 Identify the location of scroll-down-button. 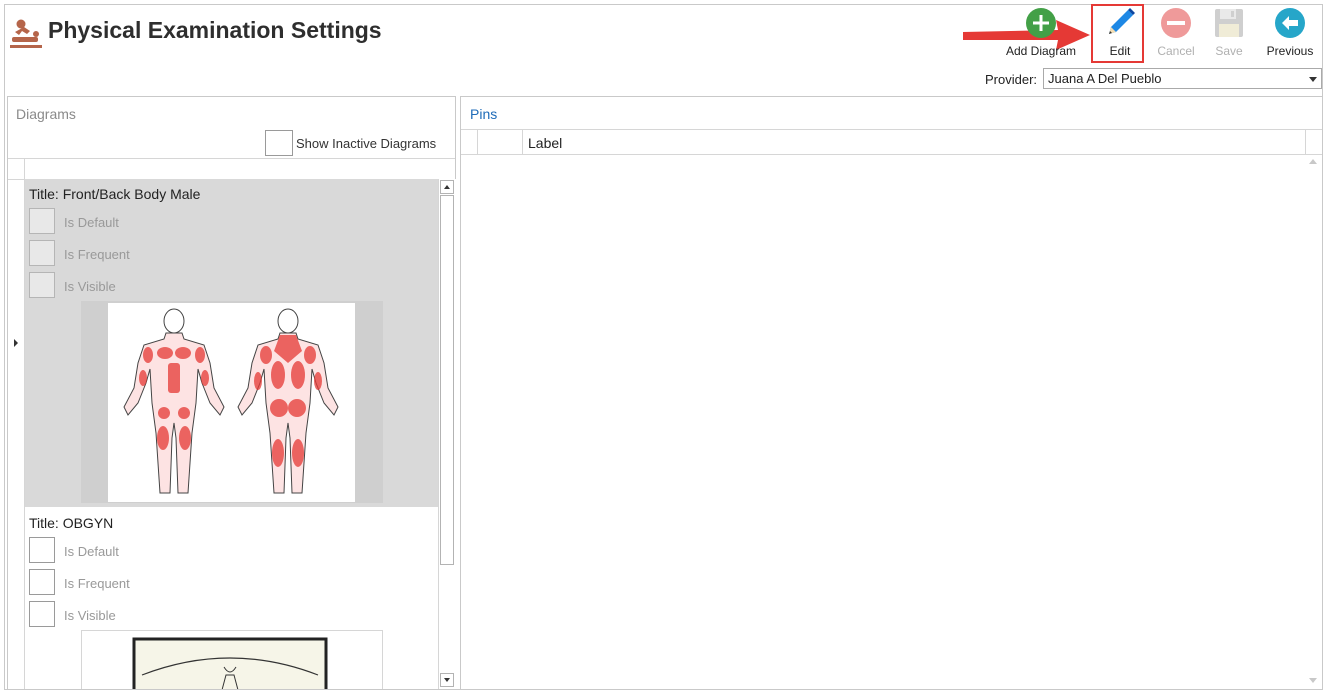
(447, 680).